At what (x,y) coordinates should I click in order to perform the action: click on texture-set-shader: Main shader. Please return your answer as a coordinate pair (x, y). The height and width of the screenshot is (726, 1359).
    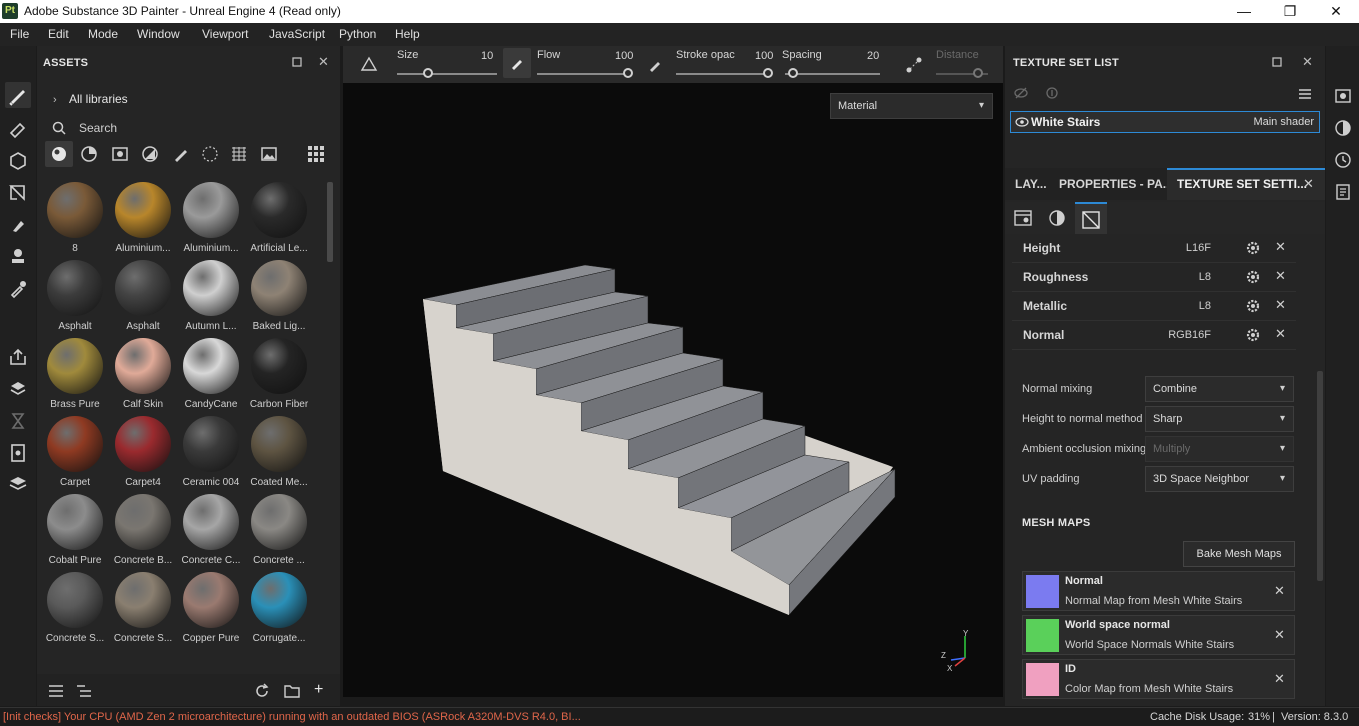
    Looking at the image, I should click on (1283, 122).